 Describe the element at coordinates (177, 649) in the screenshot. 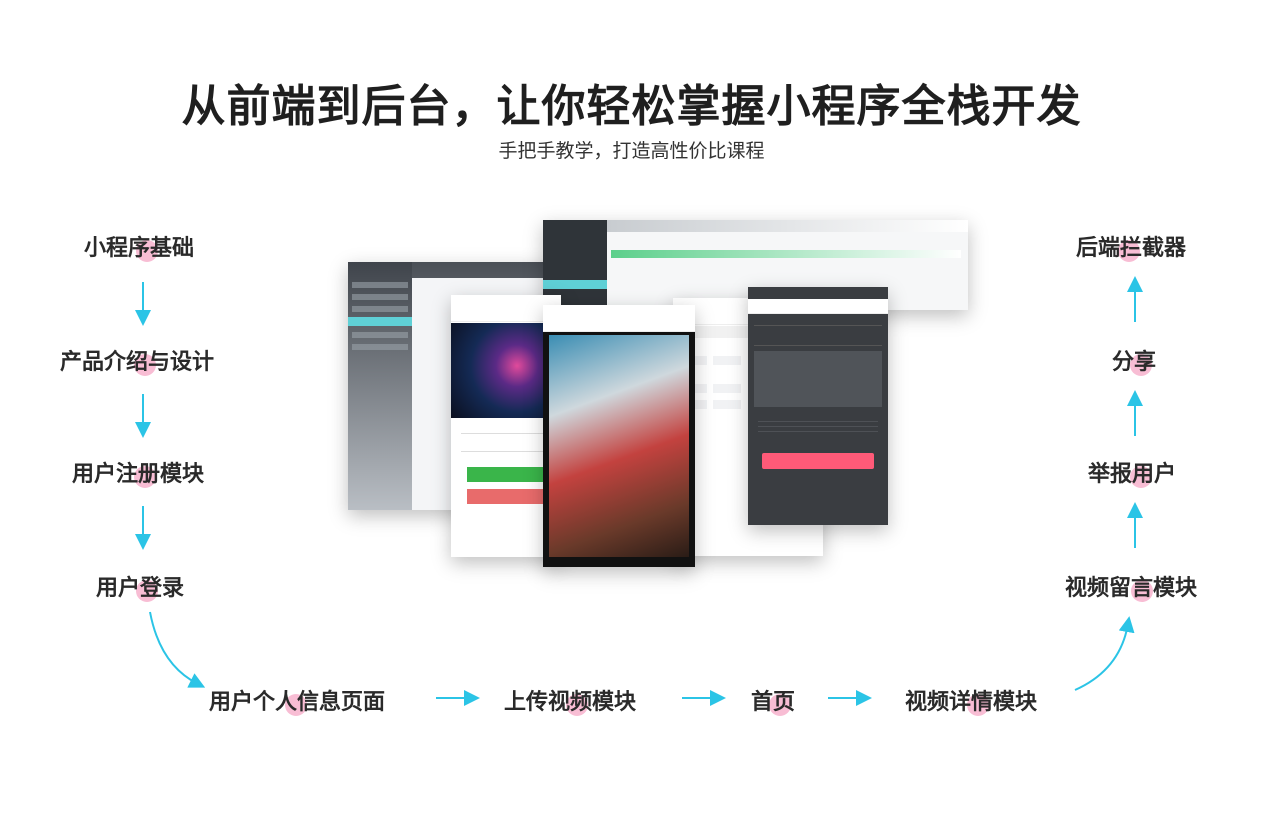

I see `arrow-curve-left` at that location.